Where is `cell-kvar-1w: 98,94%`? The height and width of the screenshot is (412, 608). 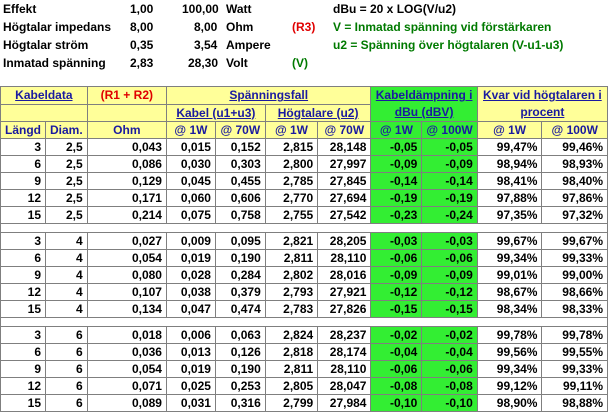 cell-kvar-1w: 98,94% is located at coordinates (509, 164).